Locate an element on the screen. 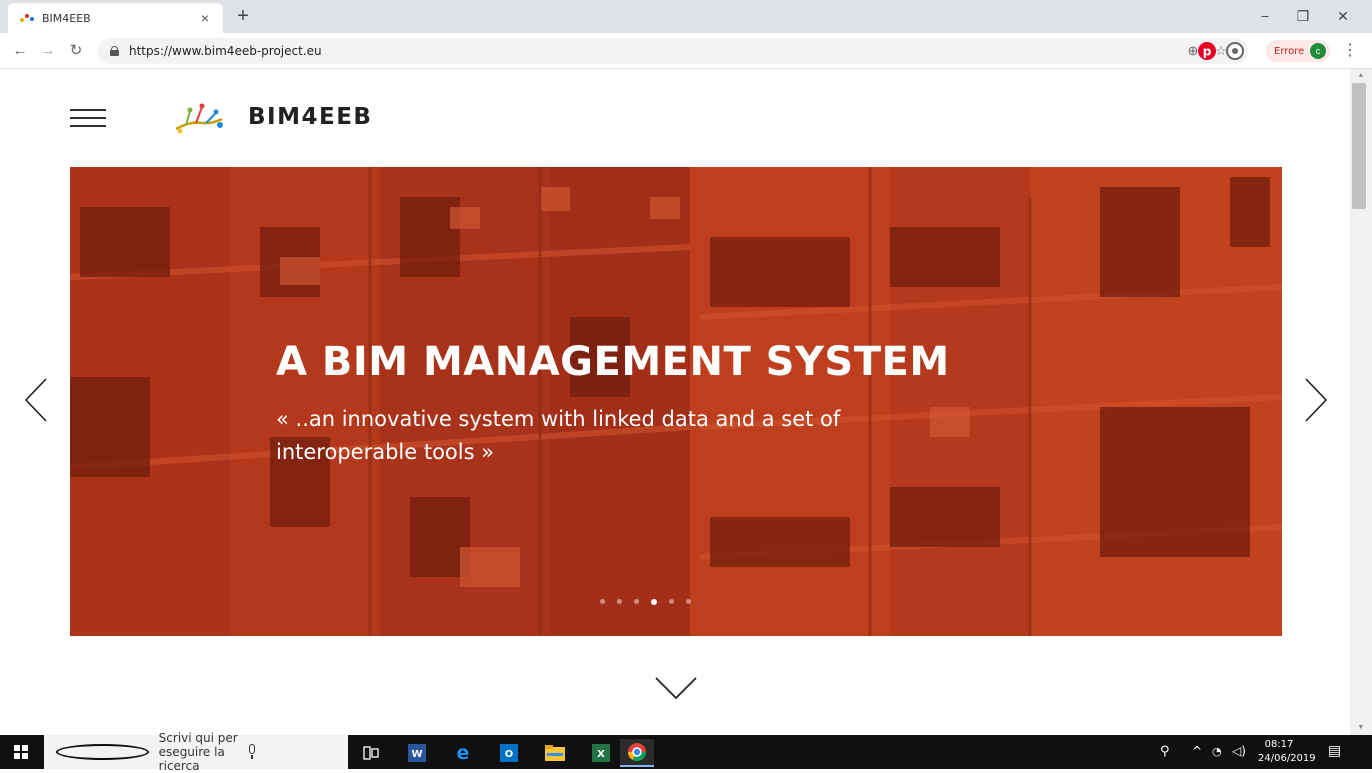  clock-time: 08:17 is located at coordinates (1279, 744).